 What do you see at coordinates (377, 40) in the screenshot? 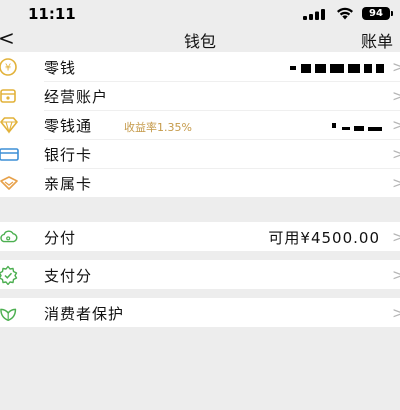
I see `bill-button: 账单` at bounding box center [377, 40].